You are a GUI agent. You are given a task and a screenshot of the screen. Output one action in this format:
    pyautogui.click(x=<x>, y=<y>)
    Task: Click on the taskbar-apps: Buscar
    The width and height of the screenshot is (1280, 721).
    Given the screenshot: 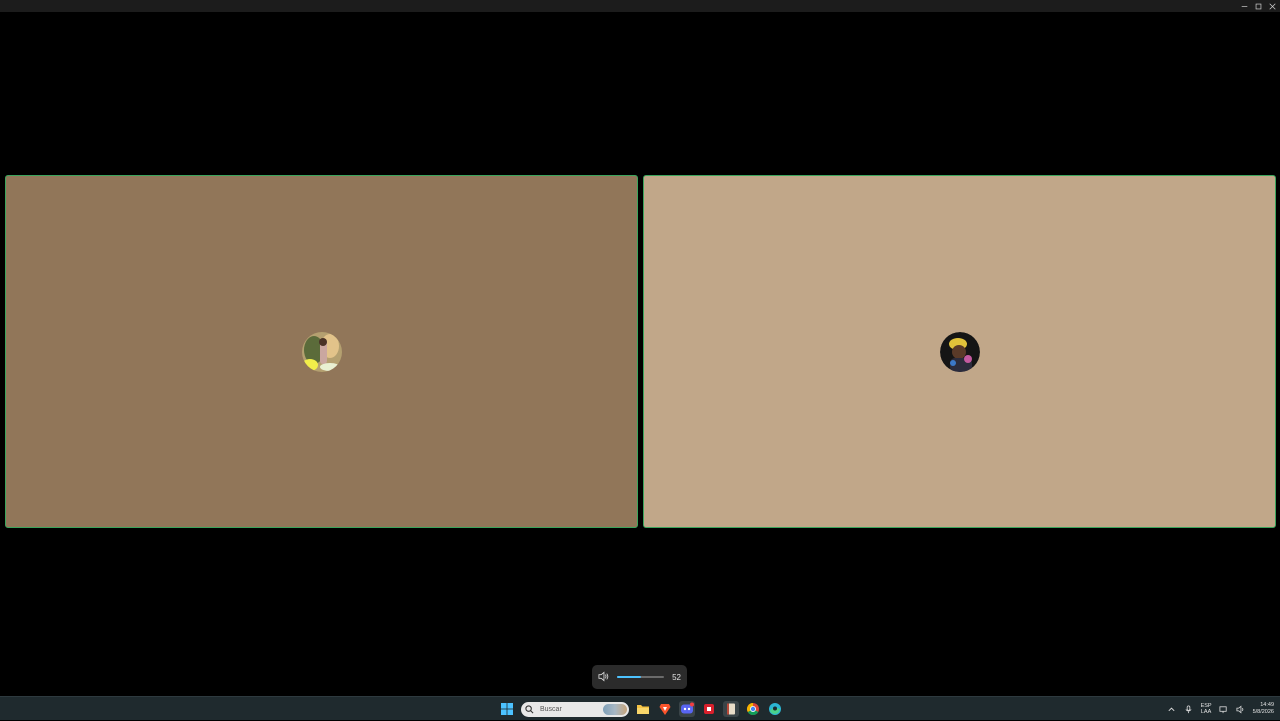 What is the action you would take?
    pyautogui.click(x=641, y=709)
    